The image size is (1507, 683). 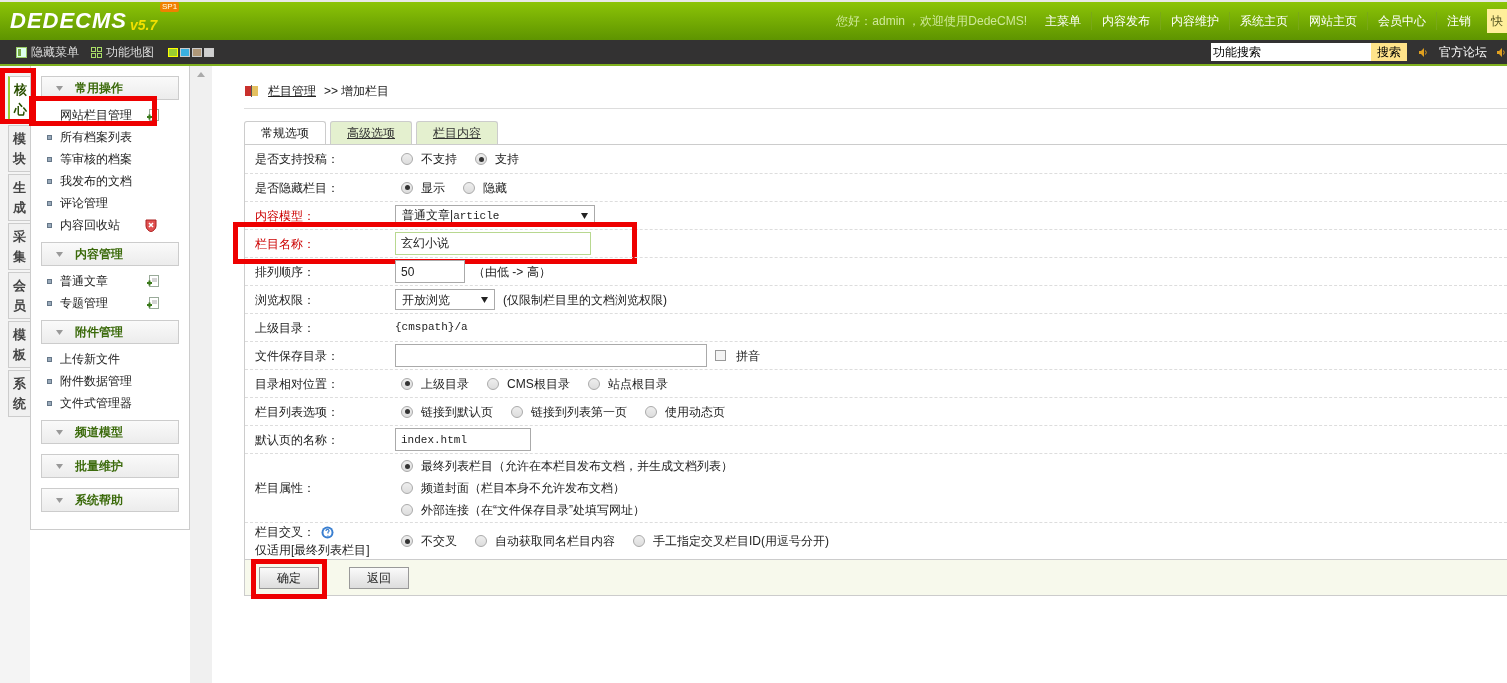 I want to click on side-tab: 模板, so click(x=19, y=344).